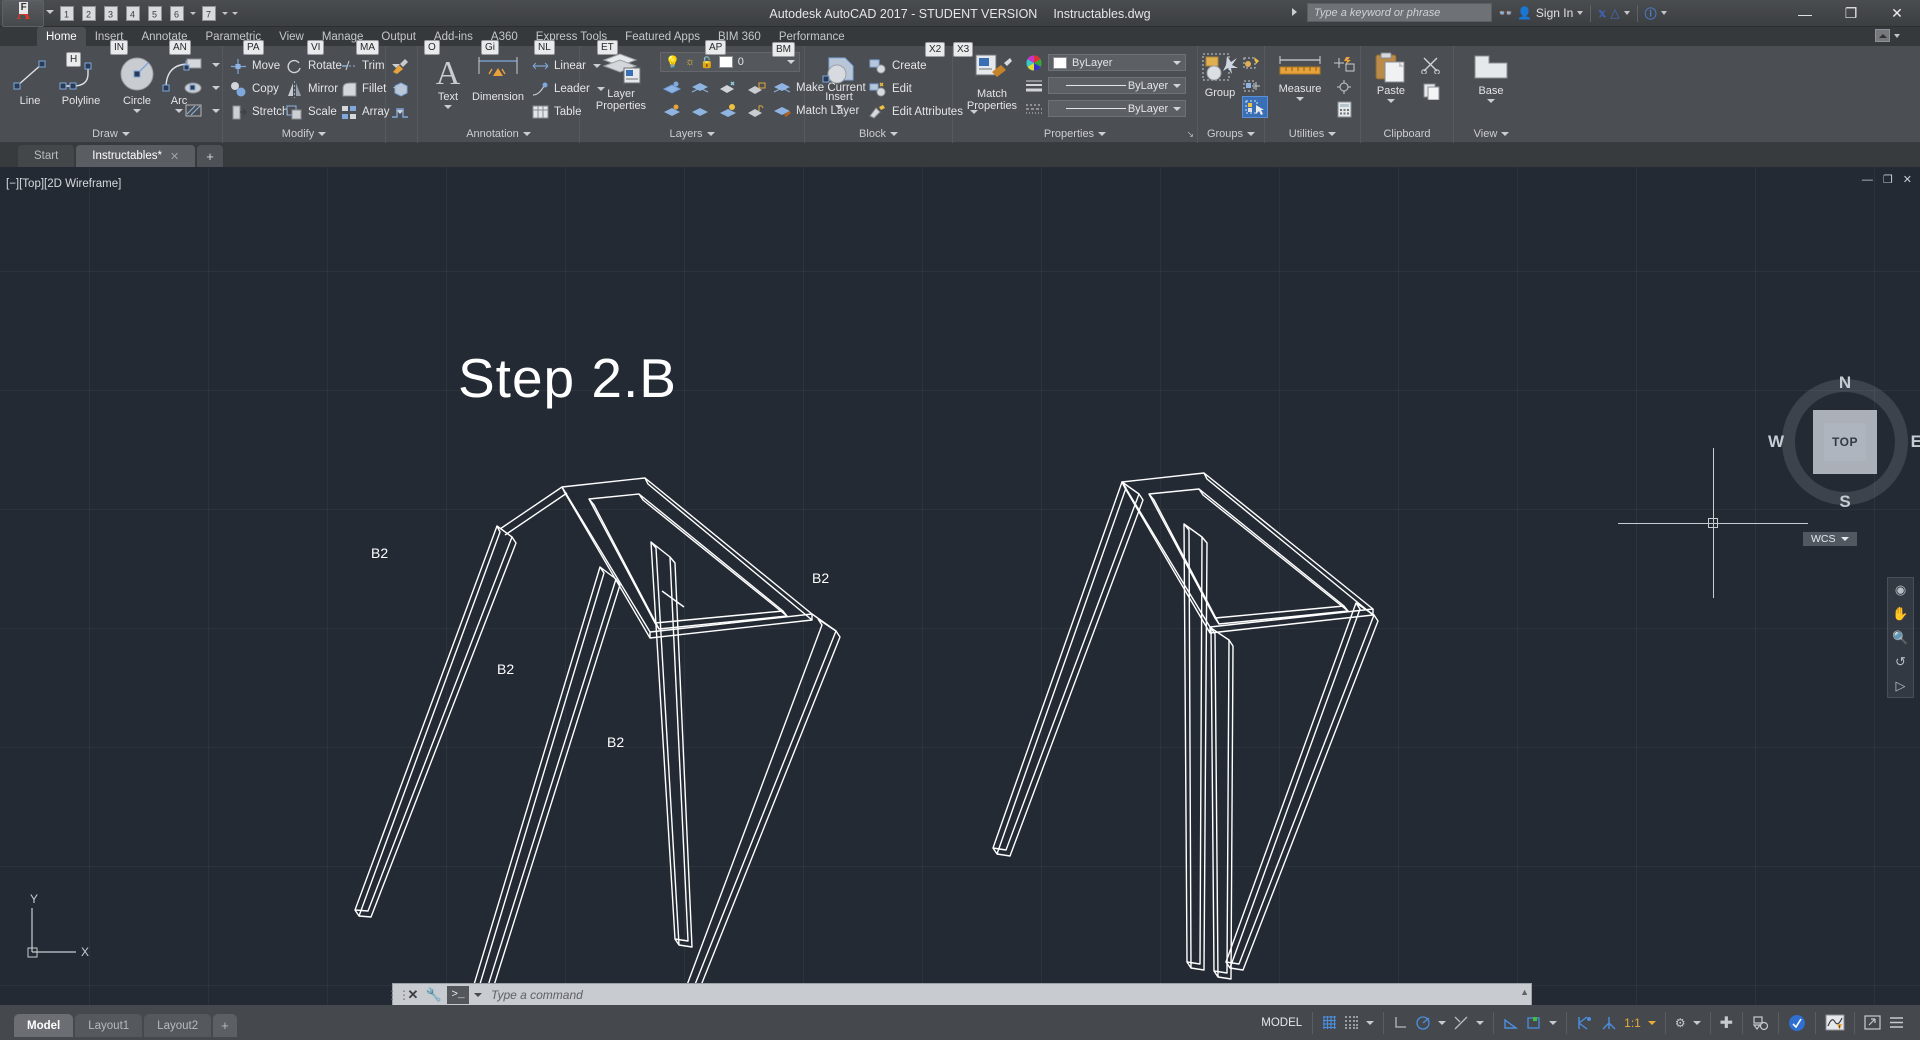  Describe the element at coordinates (1511, 1023) in the screenshot. I see `object-snap-toggle` at that location.